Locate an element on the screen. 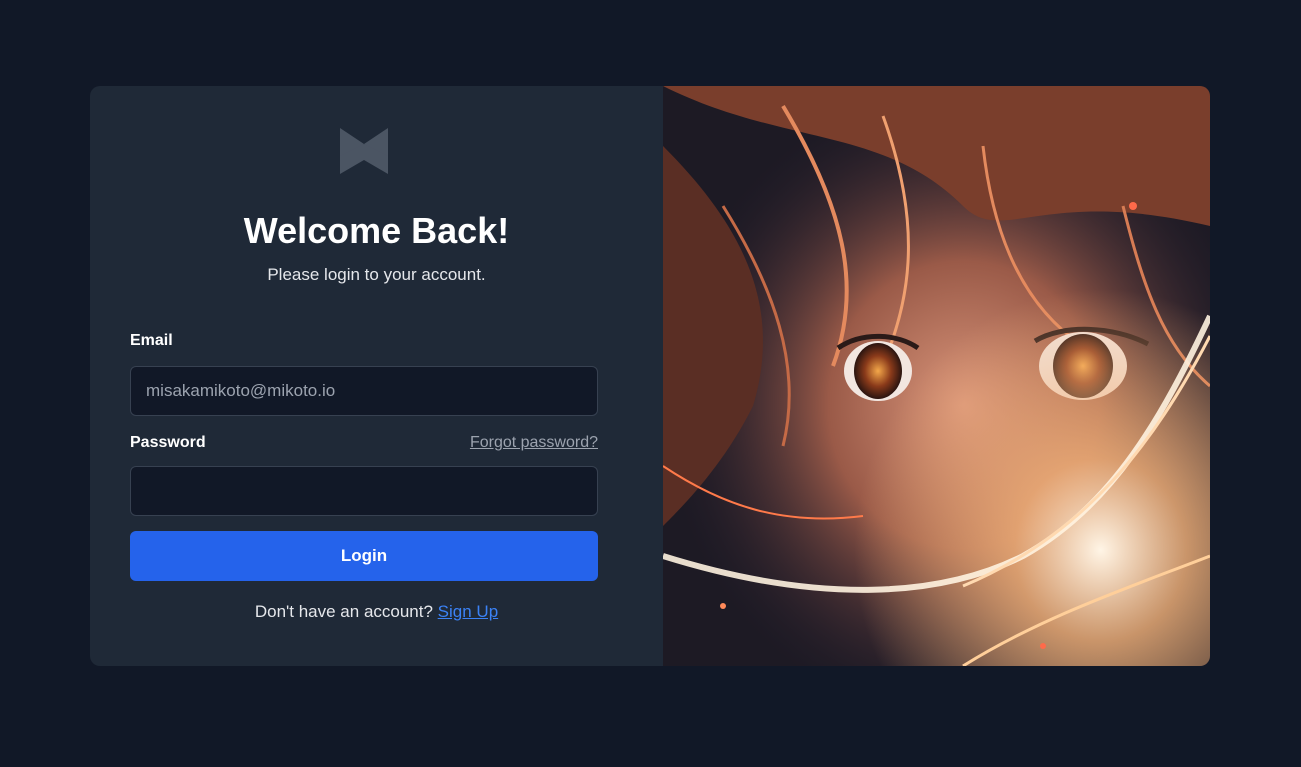 The height and width of the screenshot is (767, 1301). signup-prompt: Don't have an account? is located at coordinates (343, 611).